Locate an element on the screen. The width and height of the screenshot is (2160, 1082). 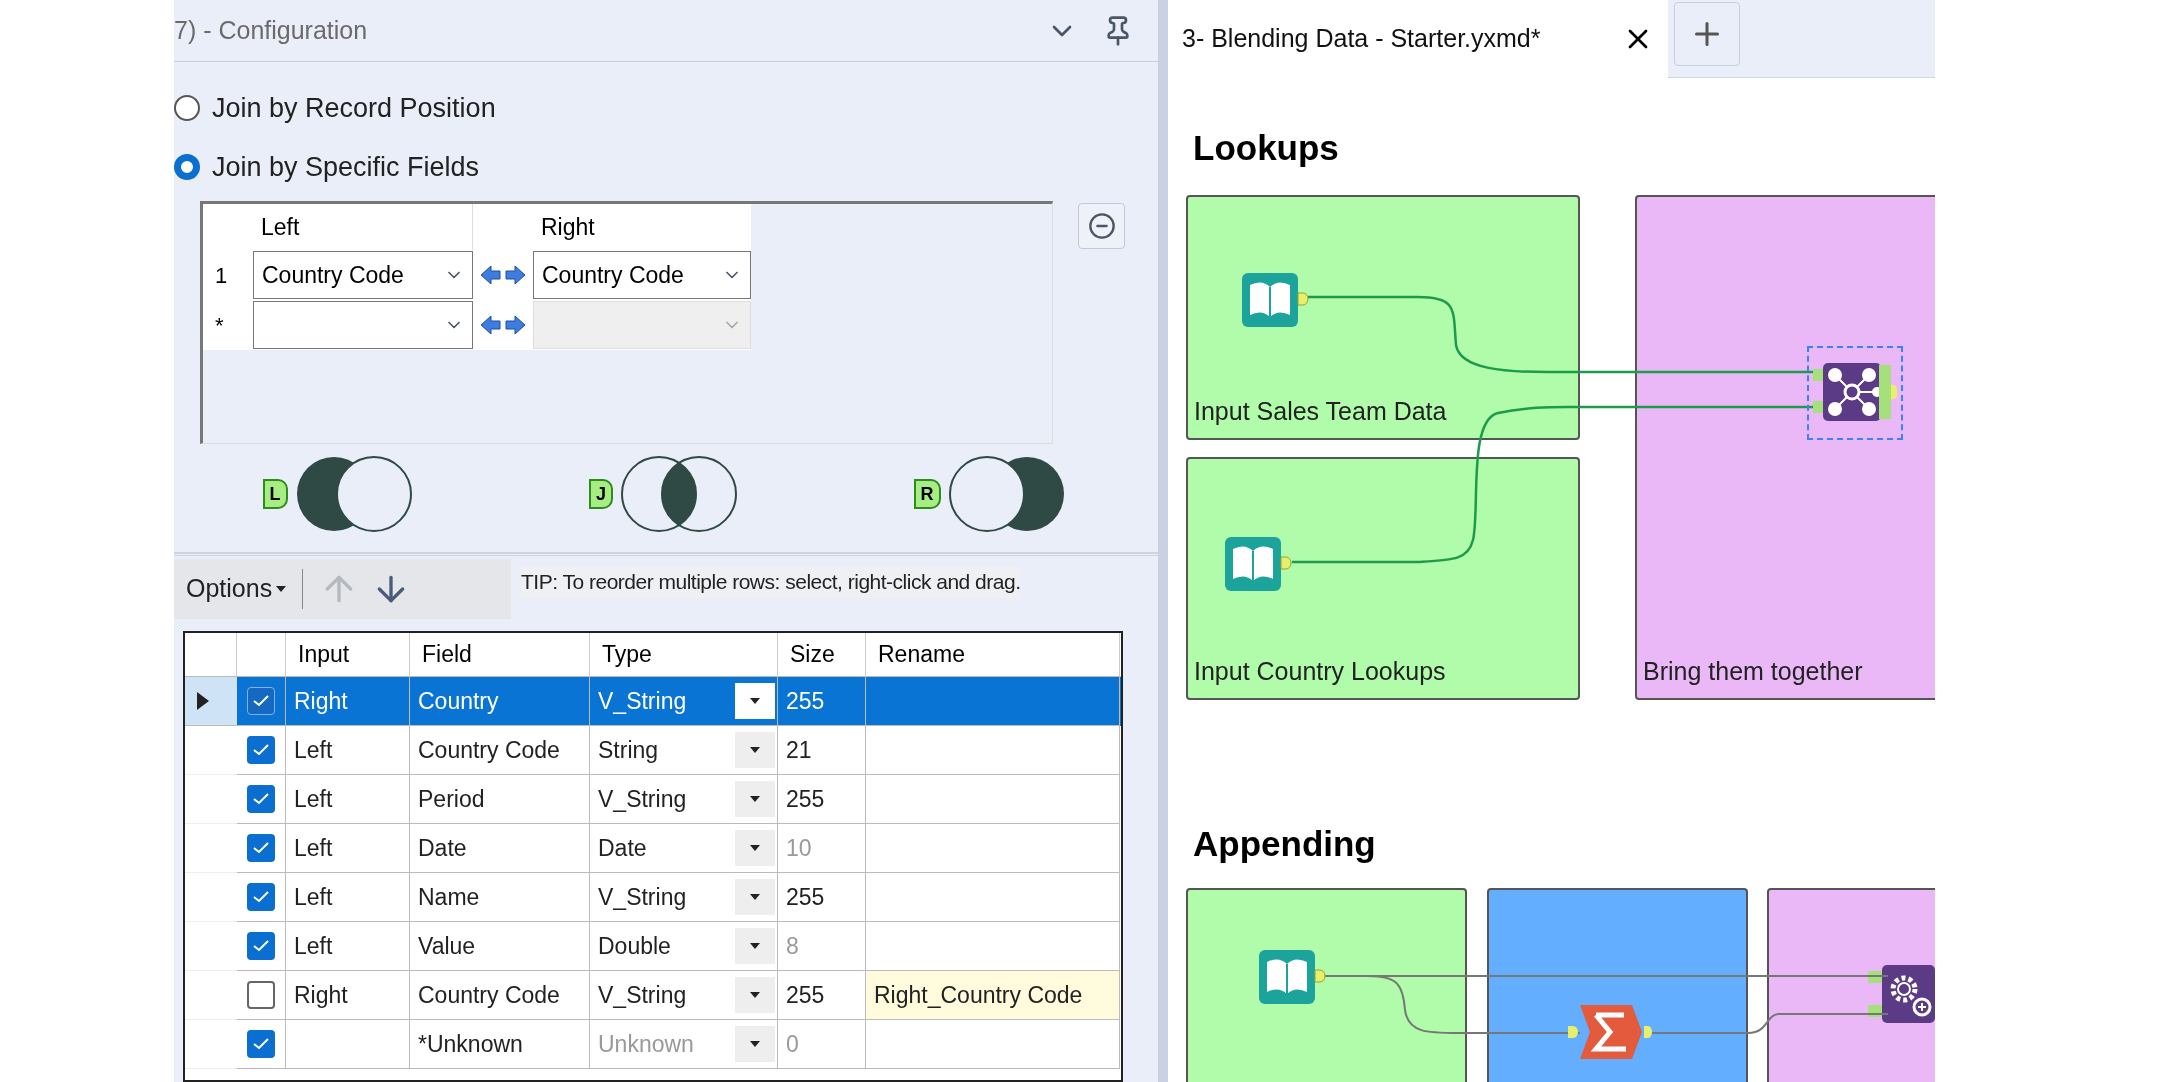
table-cell-text: *Unknown is located at coordinates (470, 1044).